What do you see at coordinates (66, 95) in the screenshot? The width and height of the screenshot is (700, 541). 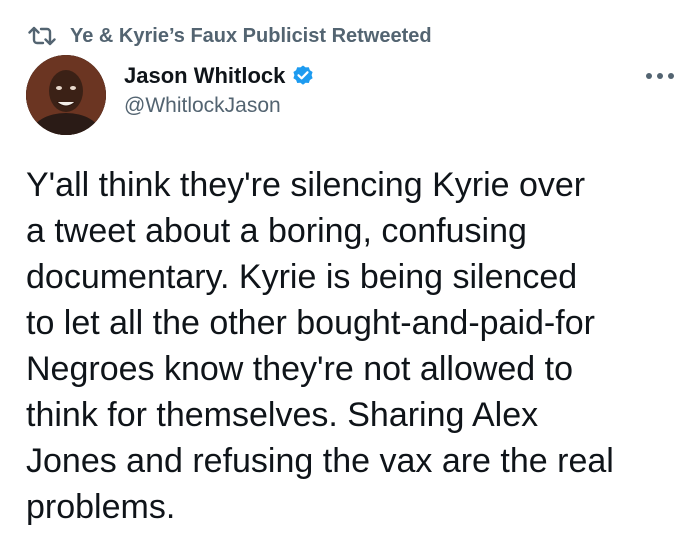 I see `avatar` at bounding box center [66, 95].